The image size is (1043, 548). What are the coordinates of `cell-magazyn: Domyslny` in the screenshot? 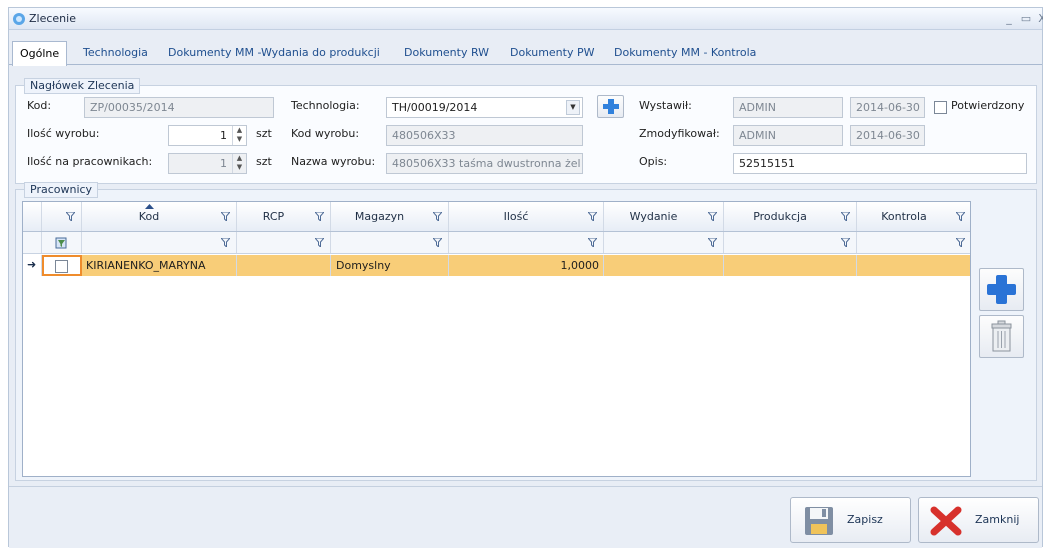 It's located at (390, 265).